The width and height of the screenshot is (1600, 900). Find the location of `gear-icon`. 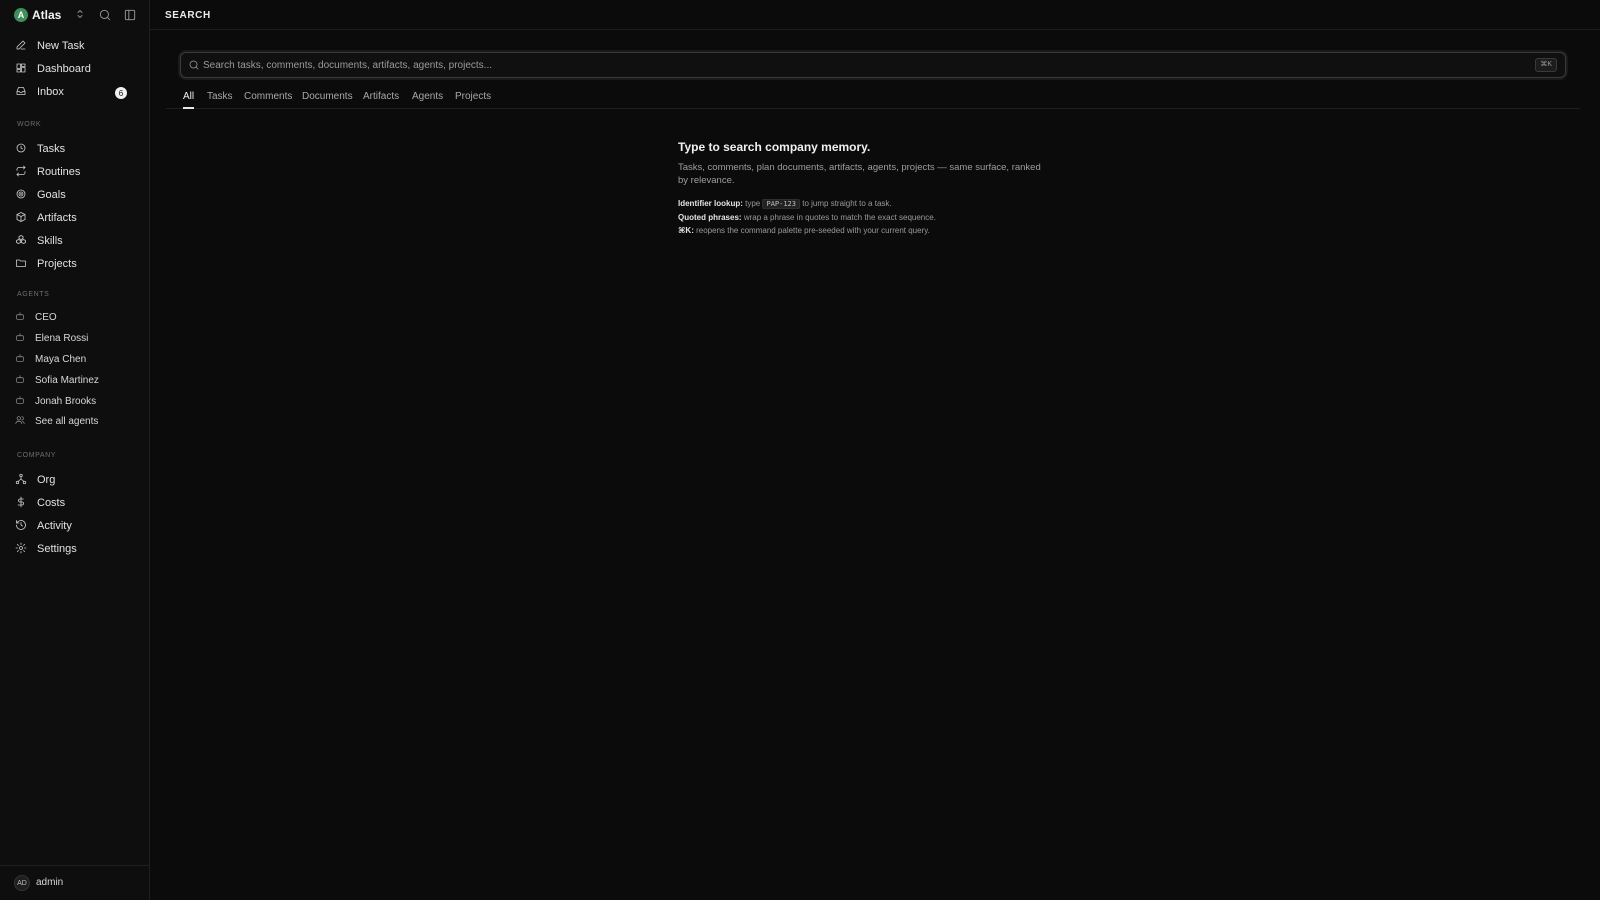

gear-icon is located at coordinates (22, 549).